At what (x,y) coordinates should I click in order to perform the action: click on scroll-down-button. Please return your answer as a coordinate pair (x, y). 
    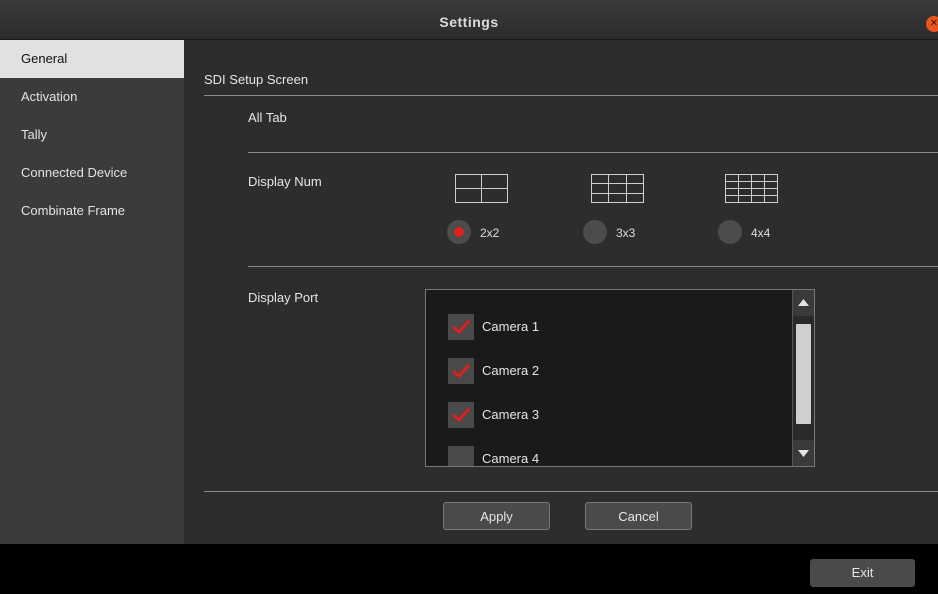
    Looking at the image, I should click on (803, 453).